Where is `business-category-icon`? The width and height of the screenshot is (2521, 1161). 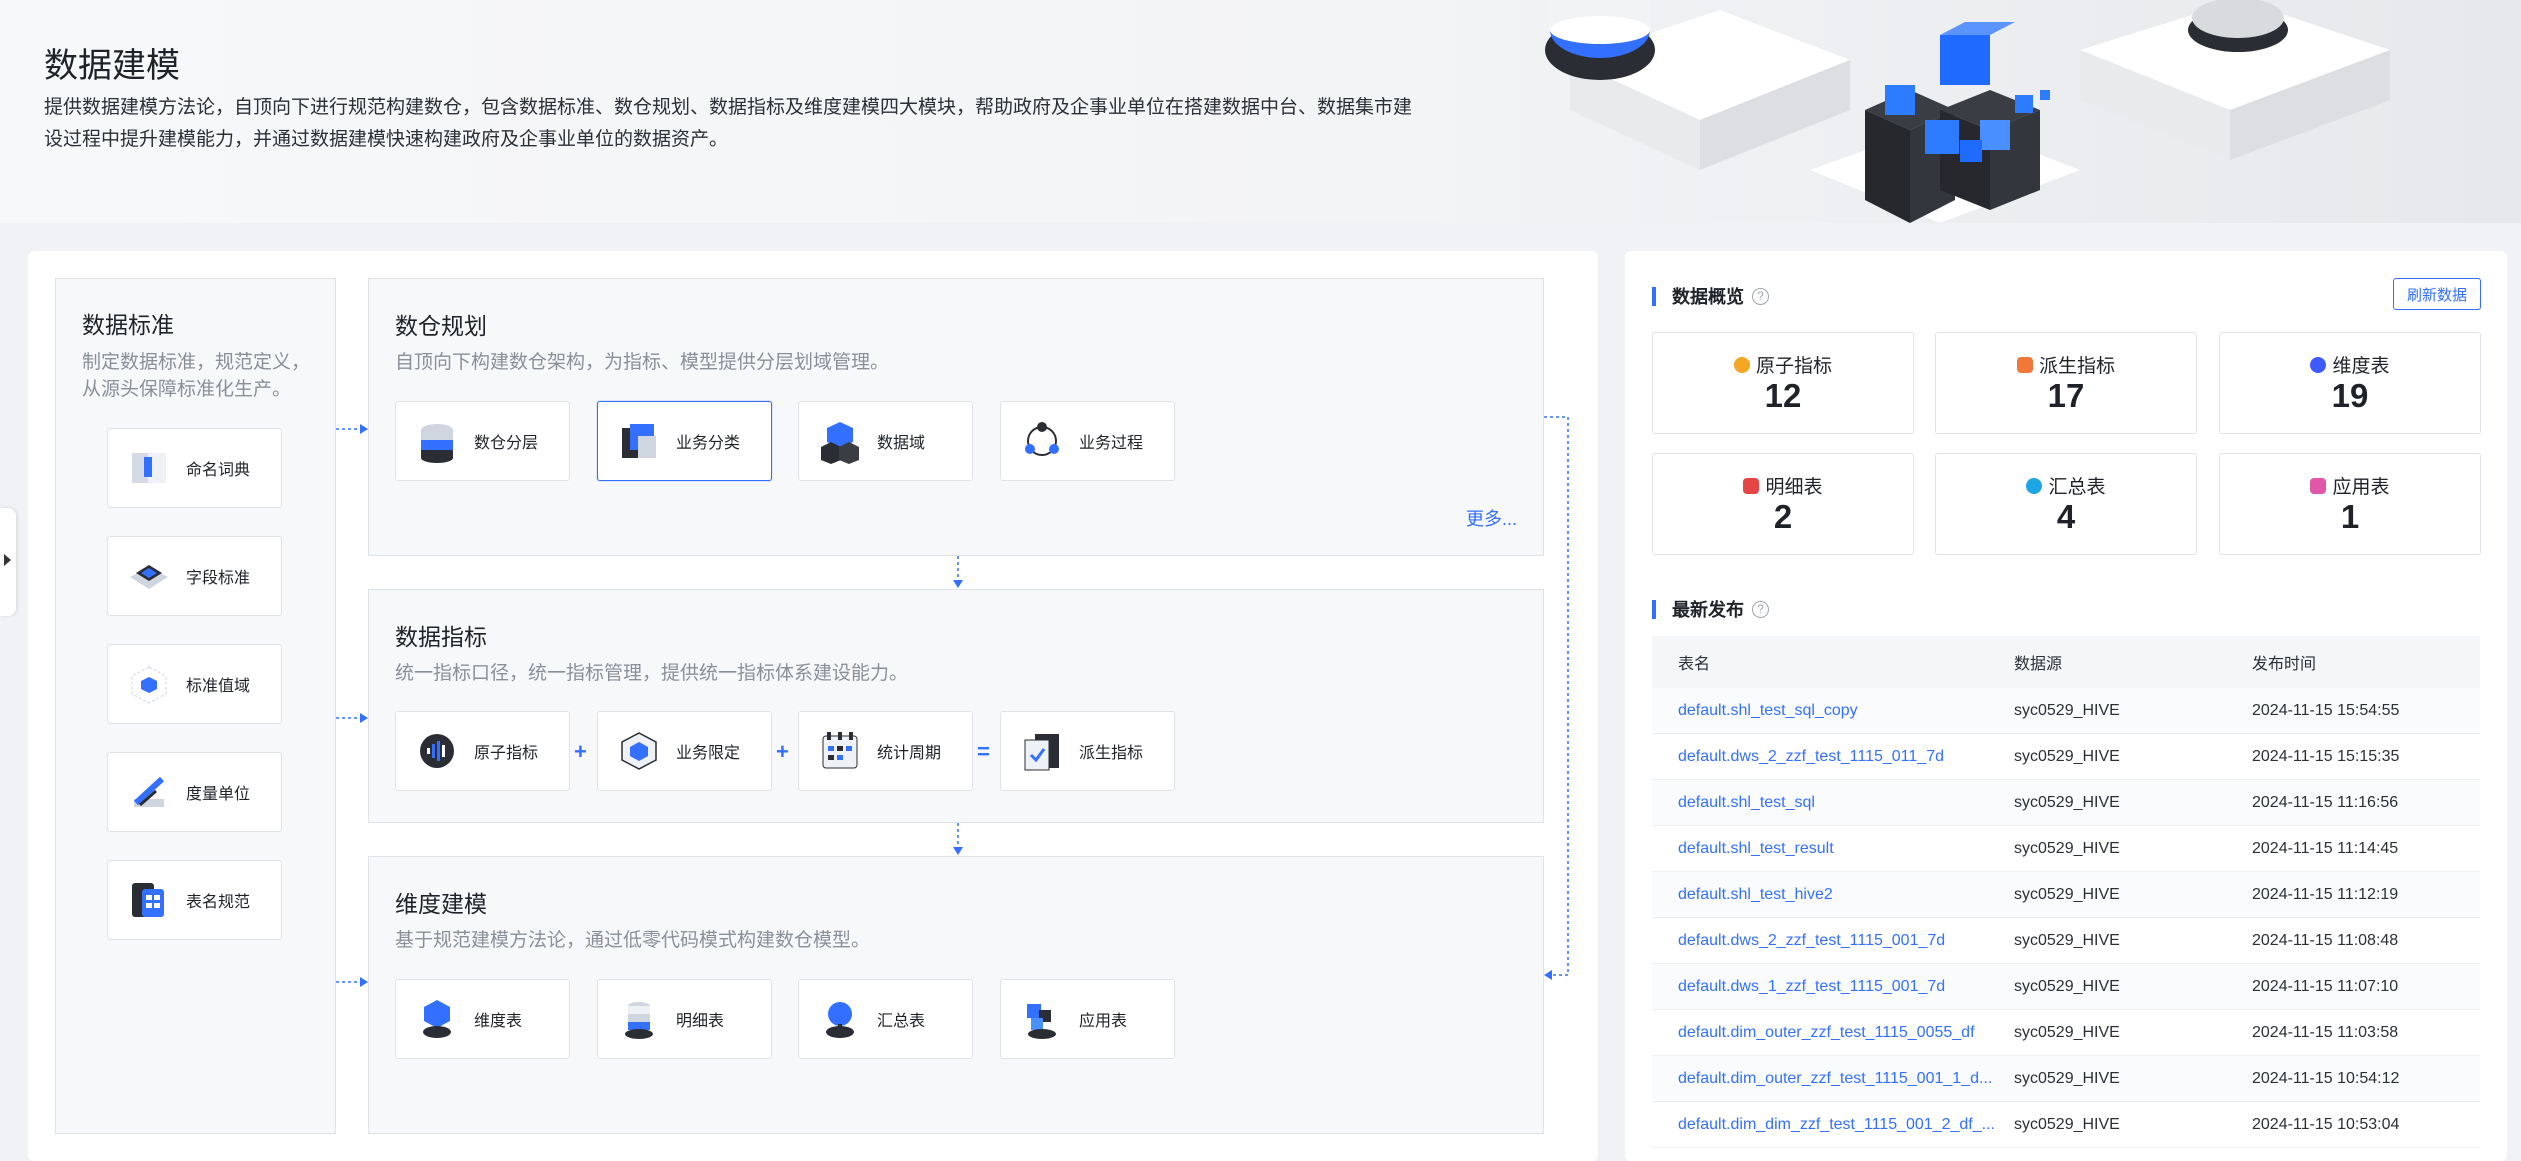 business-category-icon is located at coordinates (639, 441).